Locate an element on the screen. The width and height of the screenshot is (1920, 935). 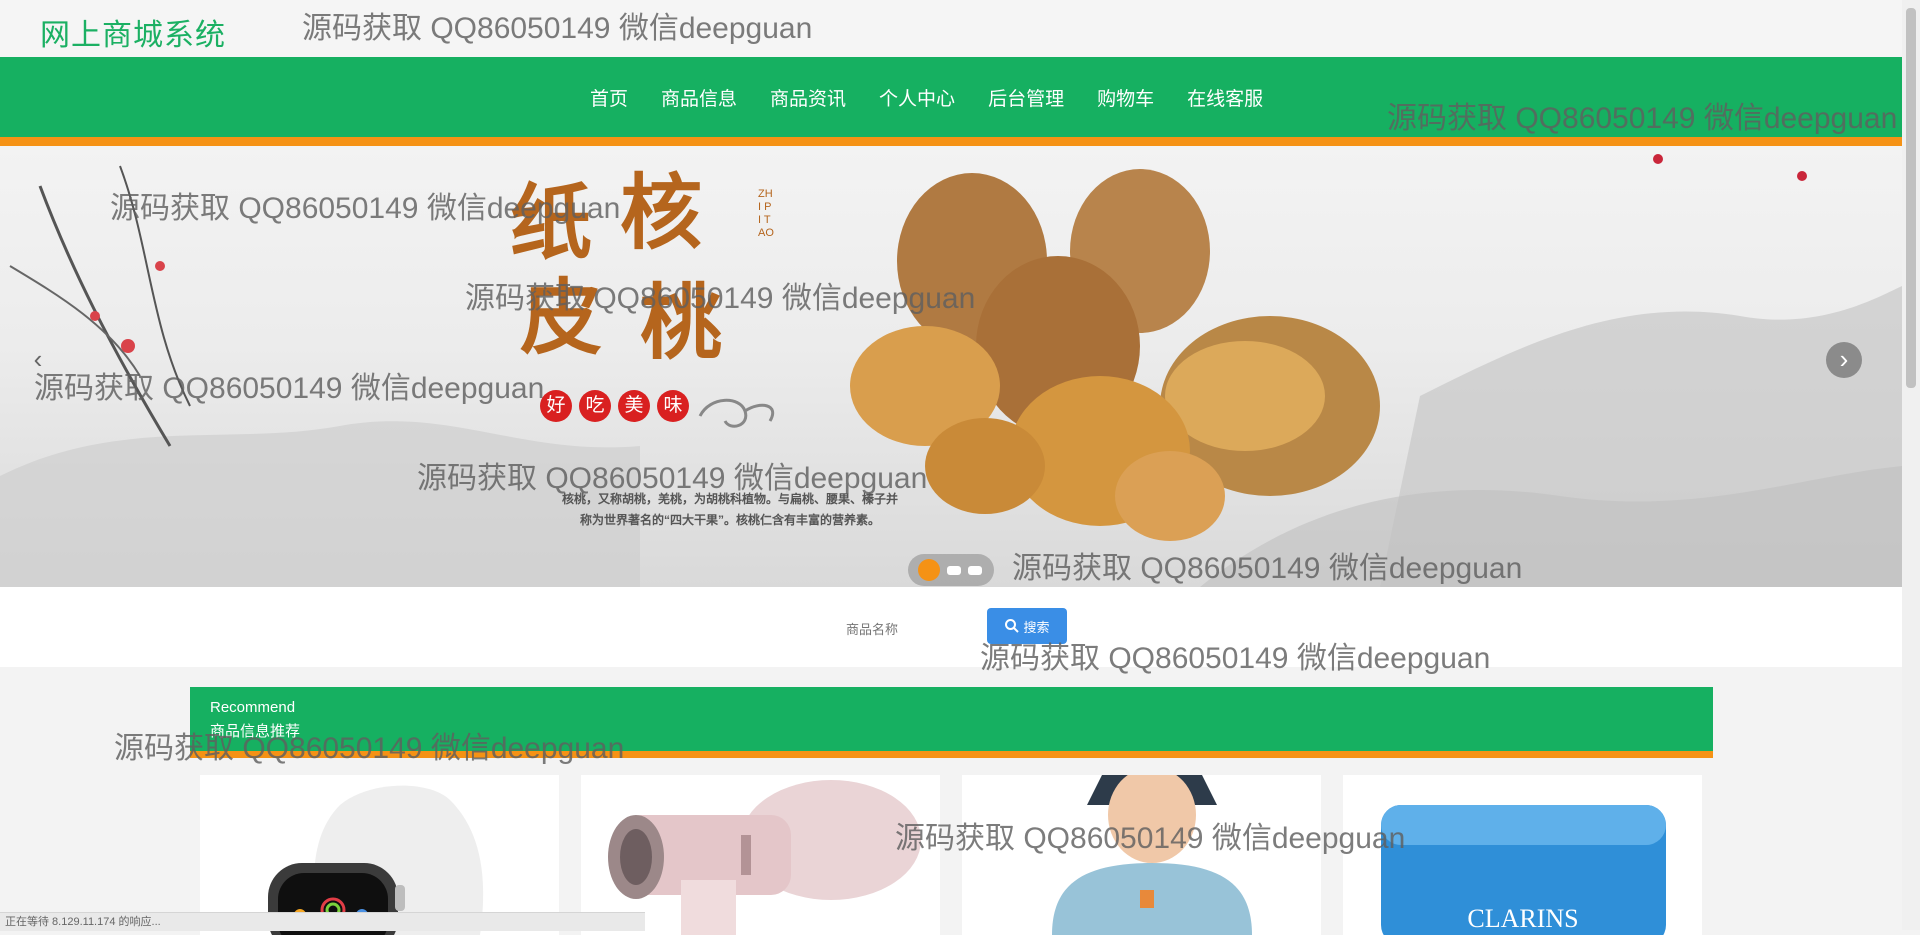
nav-item-products: 商品信息 is located at coordinates (699, 97).